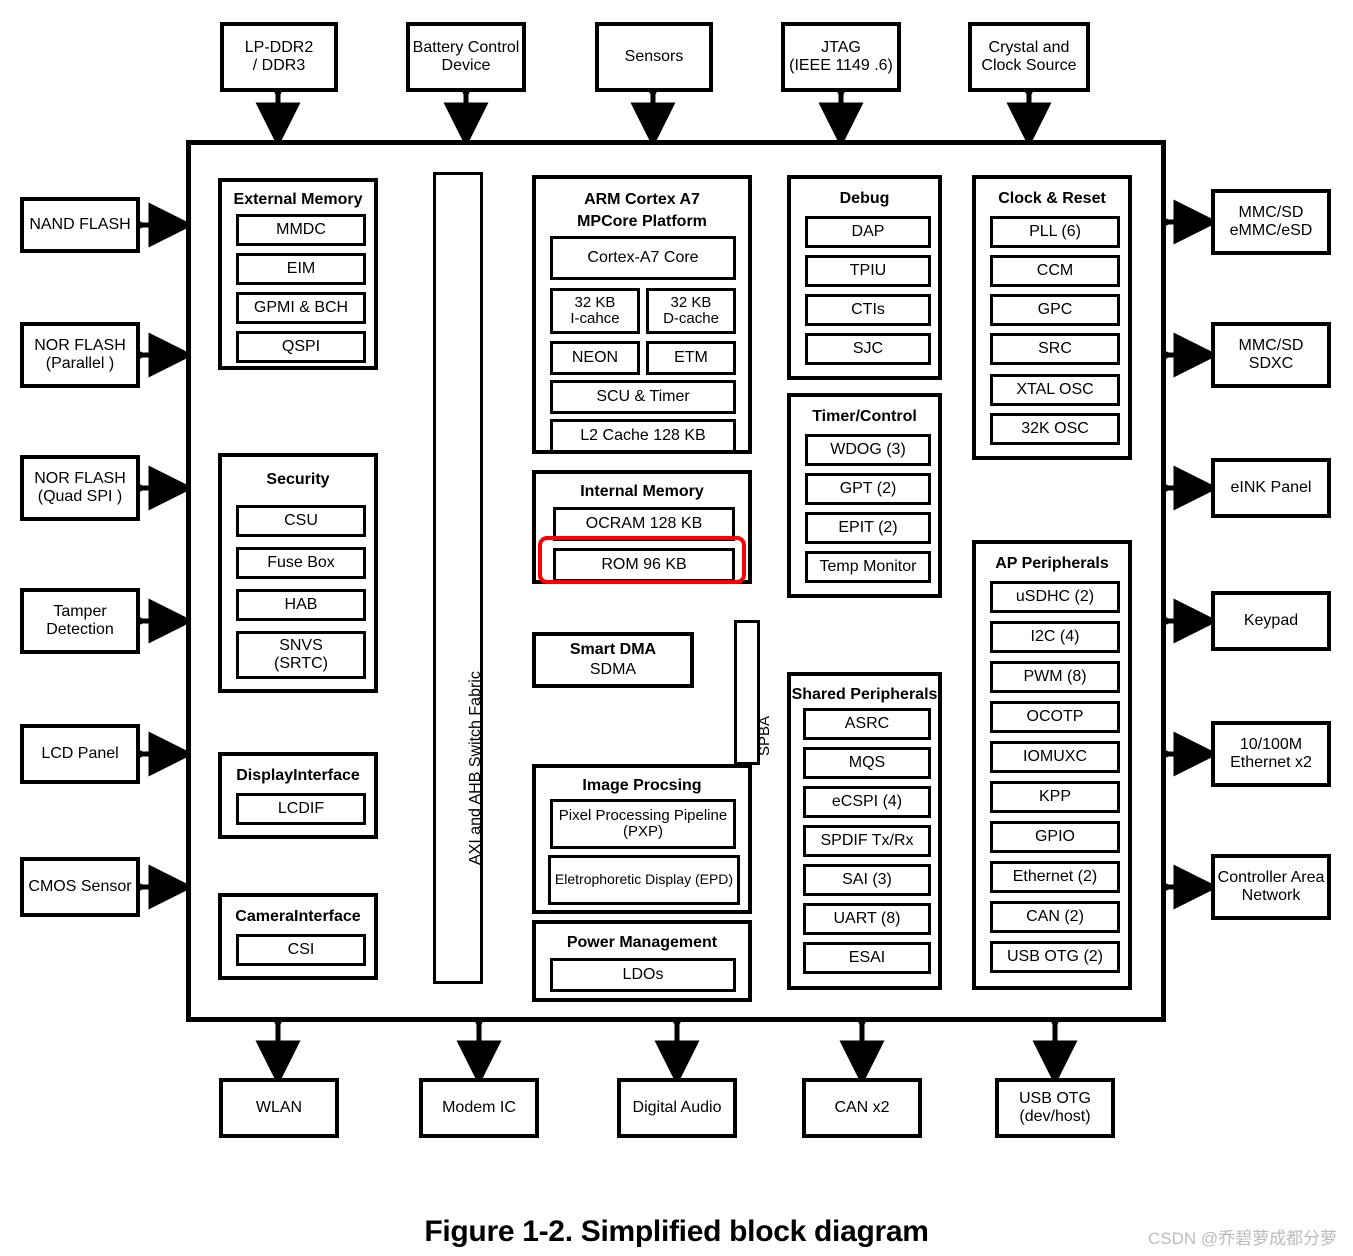  What do you see at coordinates (301, 521) in the screenshot?
I see `block-csu: CSU` at bounding box center [301, 521].